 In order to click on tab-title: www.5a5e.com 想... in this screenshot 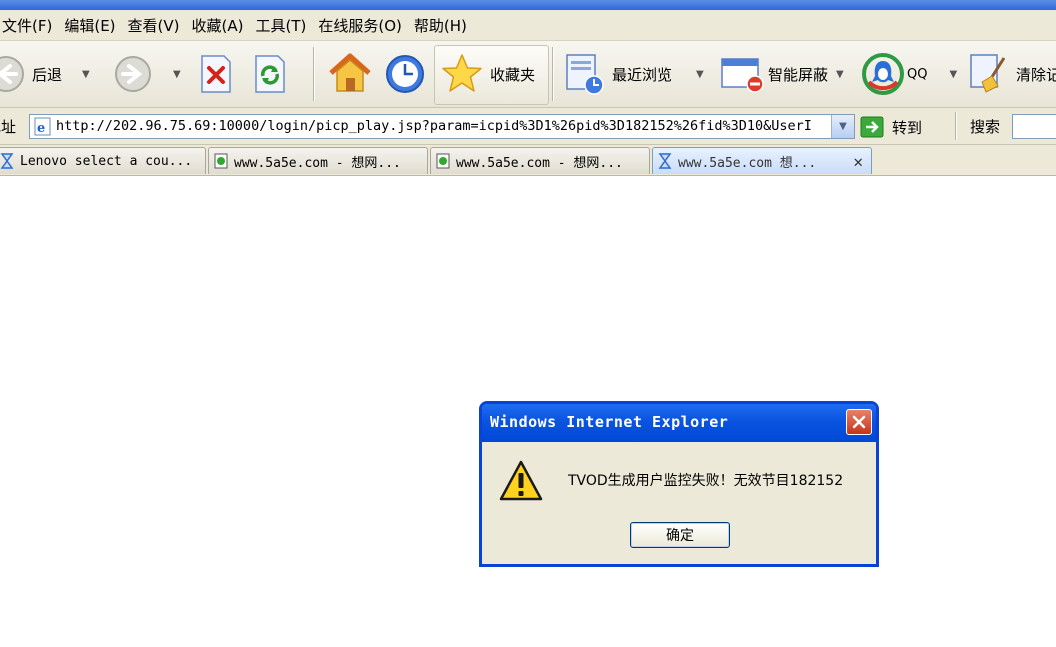, I will do `click(747, 163)`.